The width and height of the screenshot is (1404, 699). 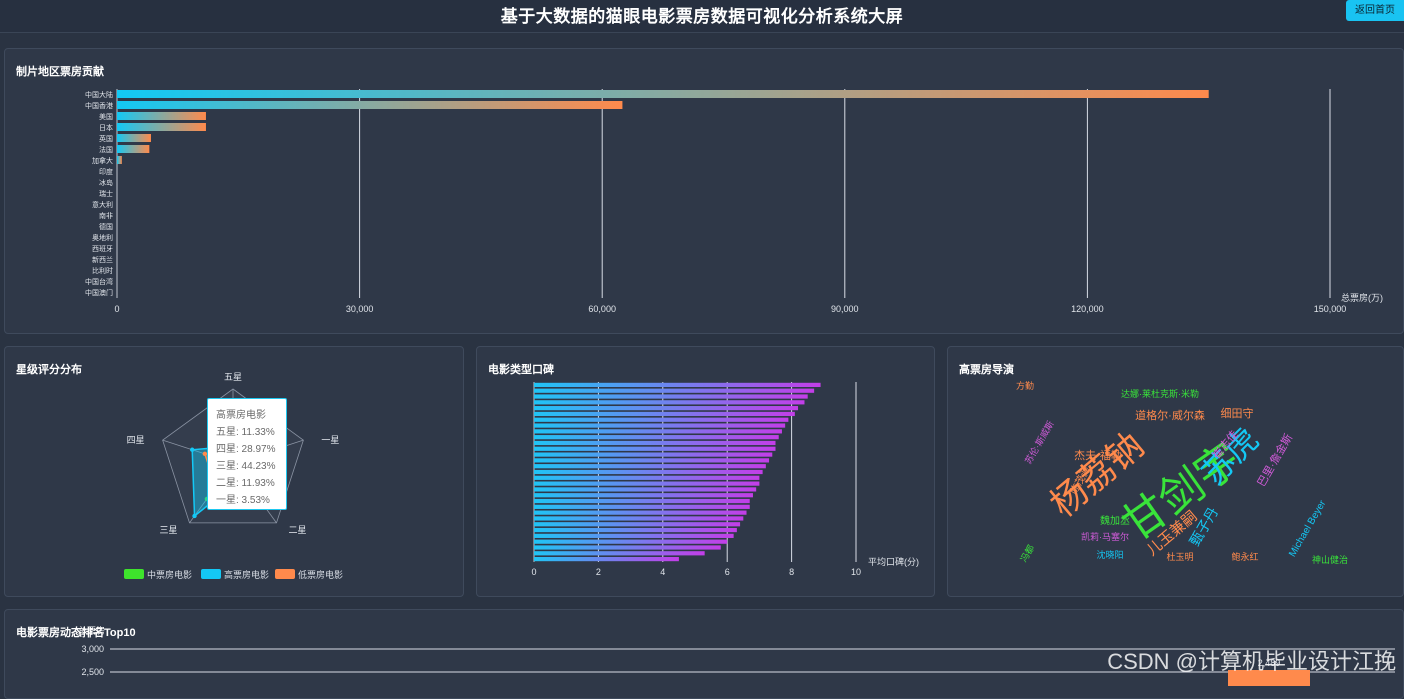 What do you see at coordinates (102, 237) in the screenshot?
I see `y-category-label: 奥地利` at bounding box center [102, 237].